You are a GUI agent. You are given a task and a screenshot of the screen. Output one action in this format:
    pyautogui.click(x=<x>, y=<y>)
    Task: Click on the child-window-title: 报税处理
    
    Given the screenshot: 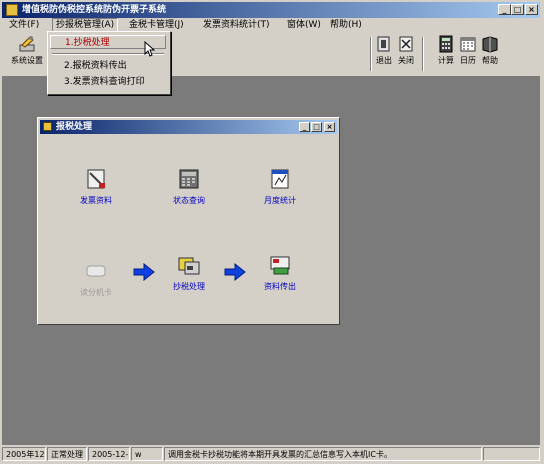 What is the action you would take?
    pyautogui.click(x=74, y=127)
    